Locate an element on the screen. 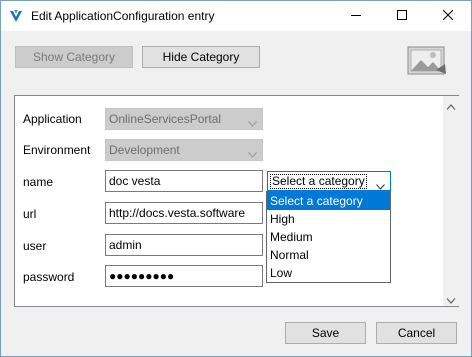 This screenshot has height=357, width=472. password-label: password is located at coordinates (49, 277).